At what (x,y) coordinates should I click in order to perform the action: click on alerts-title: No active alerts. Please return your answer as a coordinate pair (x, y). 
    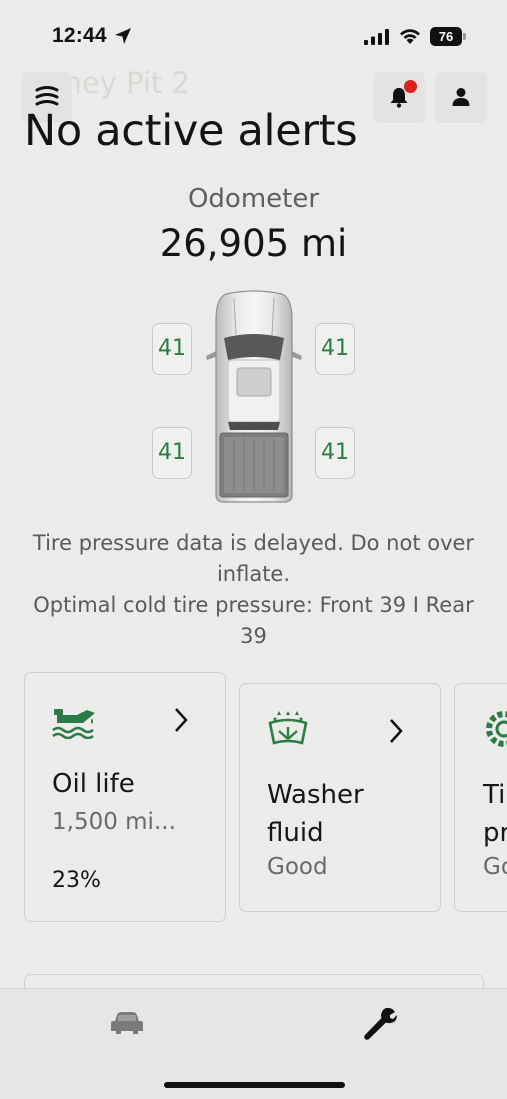
    Looking at the image, I should click on (191, 131).